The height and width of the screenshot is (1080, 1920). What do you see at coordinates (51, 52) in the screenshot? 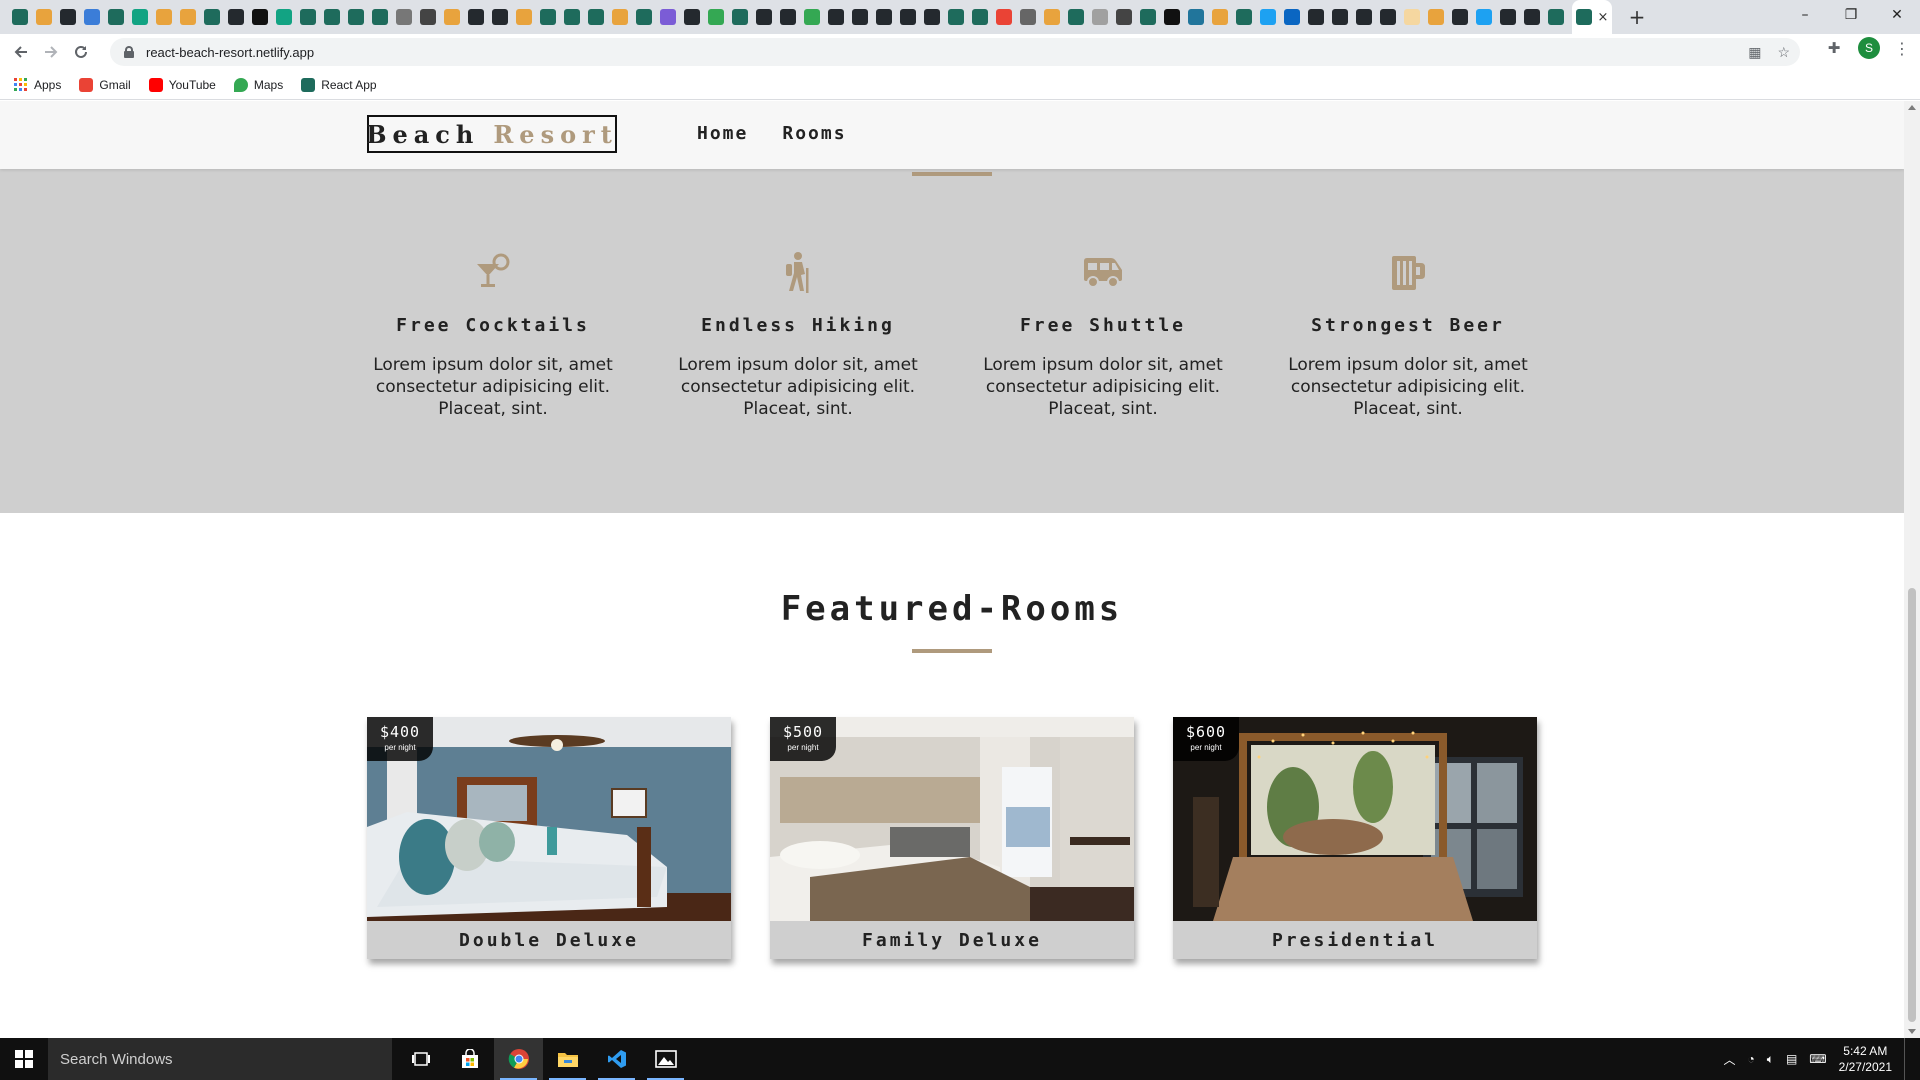
I see `forward-button` at bounding box center [51, 52].